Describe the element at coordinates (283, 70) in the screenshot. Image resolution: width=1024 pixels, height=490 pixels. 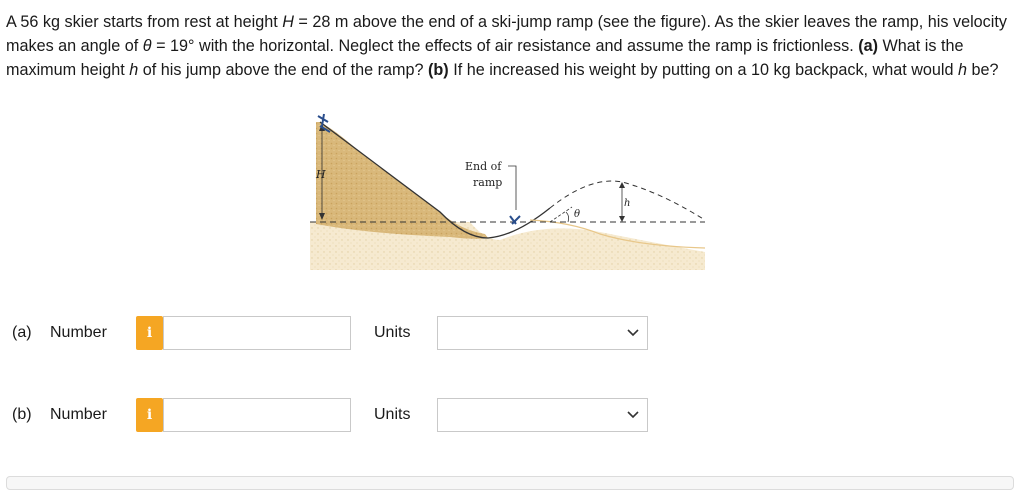
I see `question-part: of his jump above the end of the ramp?` at that location.